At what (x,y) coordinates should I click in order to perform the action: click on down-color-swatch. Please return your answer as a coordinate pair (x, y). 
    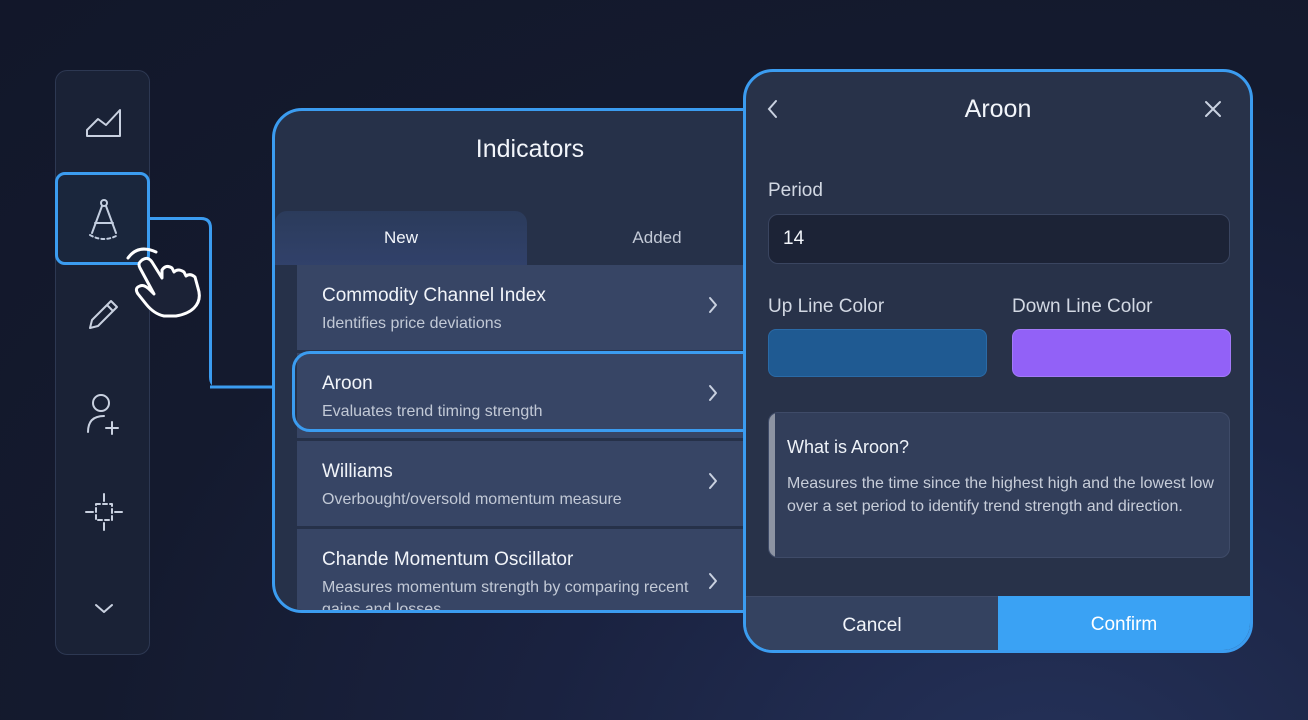
    Looking at the image, I should click on (1121, 353).